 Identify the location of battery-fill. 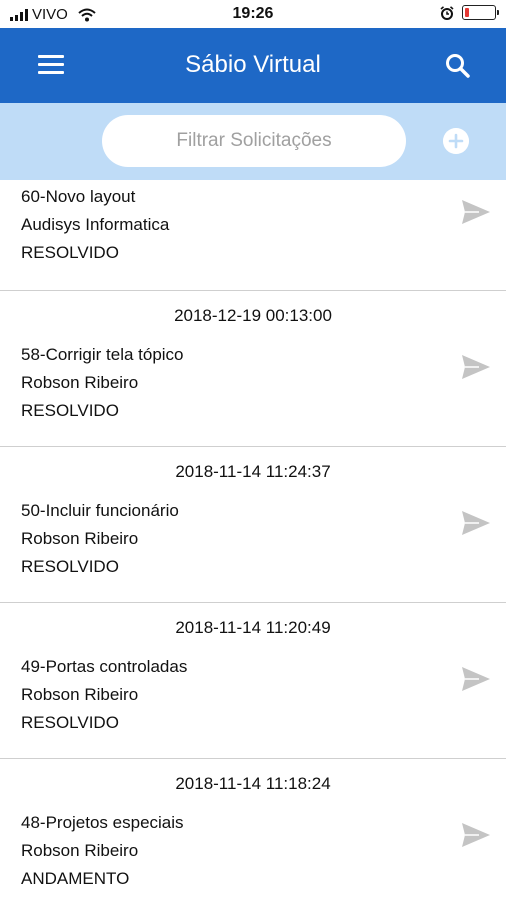
(467, 12).